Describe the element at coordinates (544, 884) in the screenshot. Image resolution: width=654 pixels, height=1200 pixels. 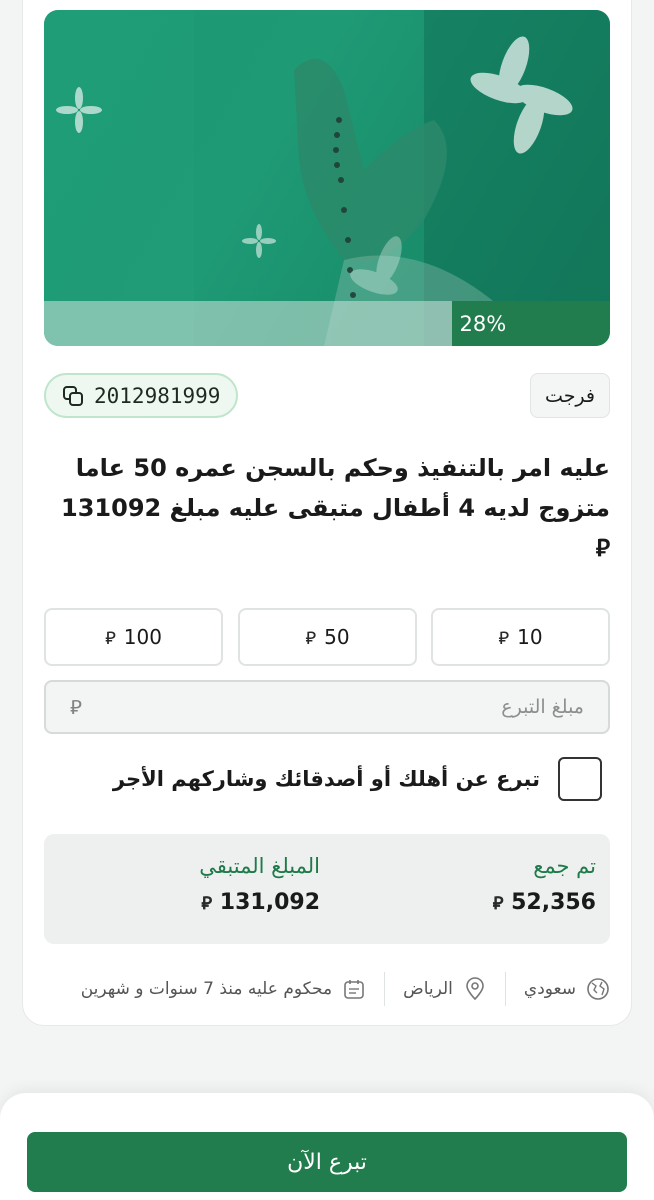
I see `collected-stat: تم جمع 52,356 ⃁` at that location.